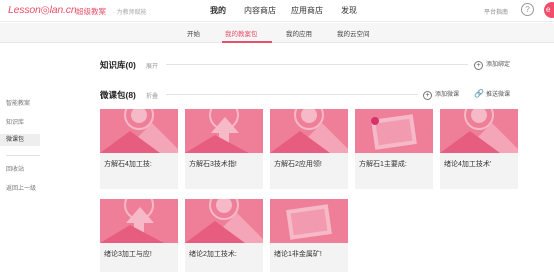  I want to click on card-title: 方解石2应用领!, so click(298, 164).